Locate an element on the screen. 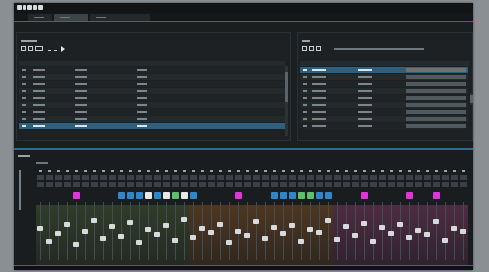 This screenshot has width=489, height=272. new-cue-icon is located at coordinates (304, 48).